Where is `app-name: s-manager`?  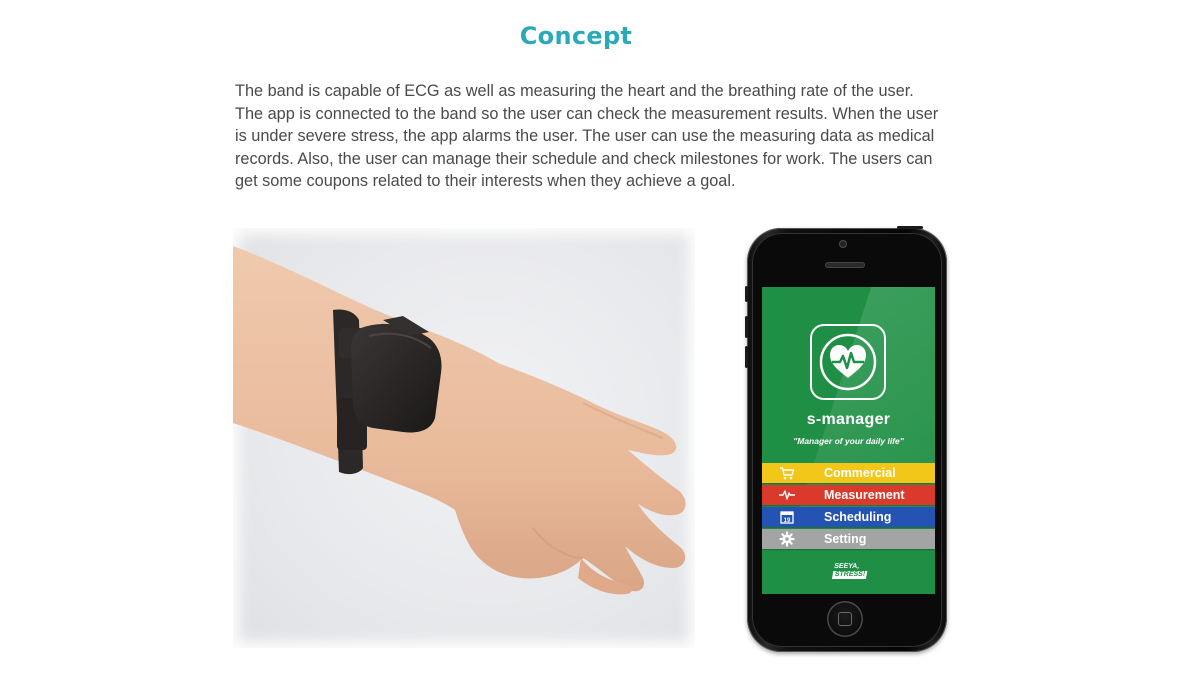 app-name: s-manager is located at coordinates (848, 419).